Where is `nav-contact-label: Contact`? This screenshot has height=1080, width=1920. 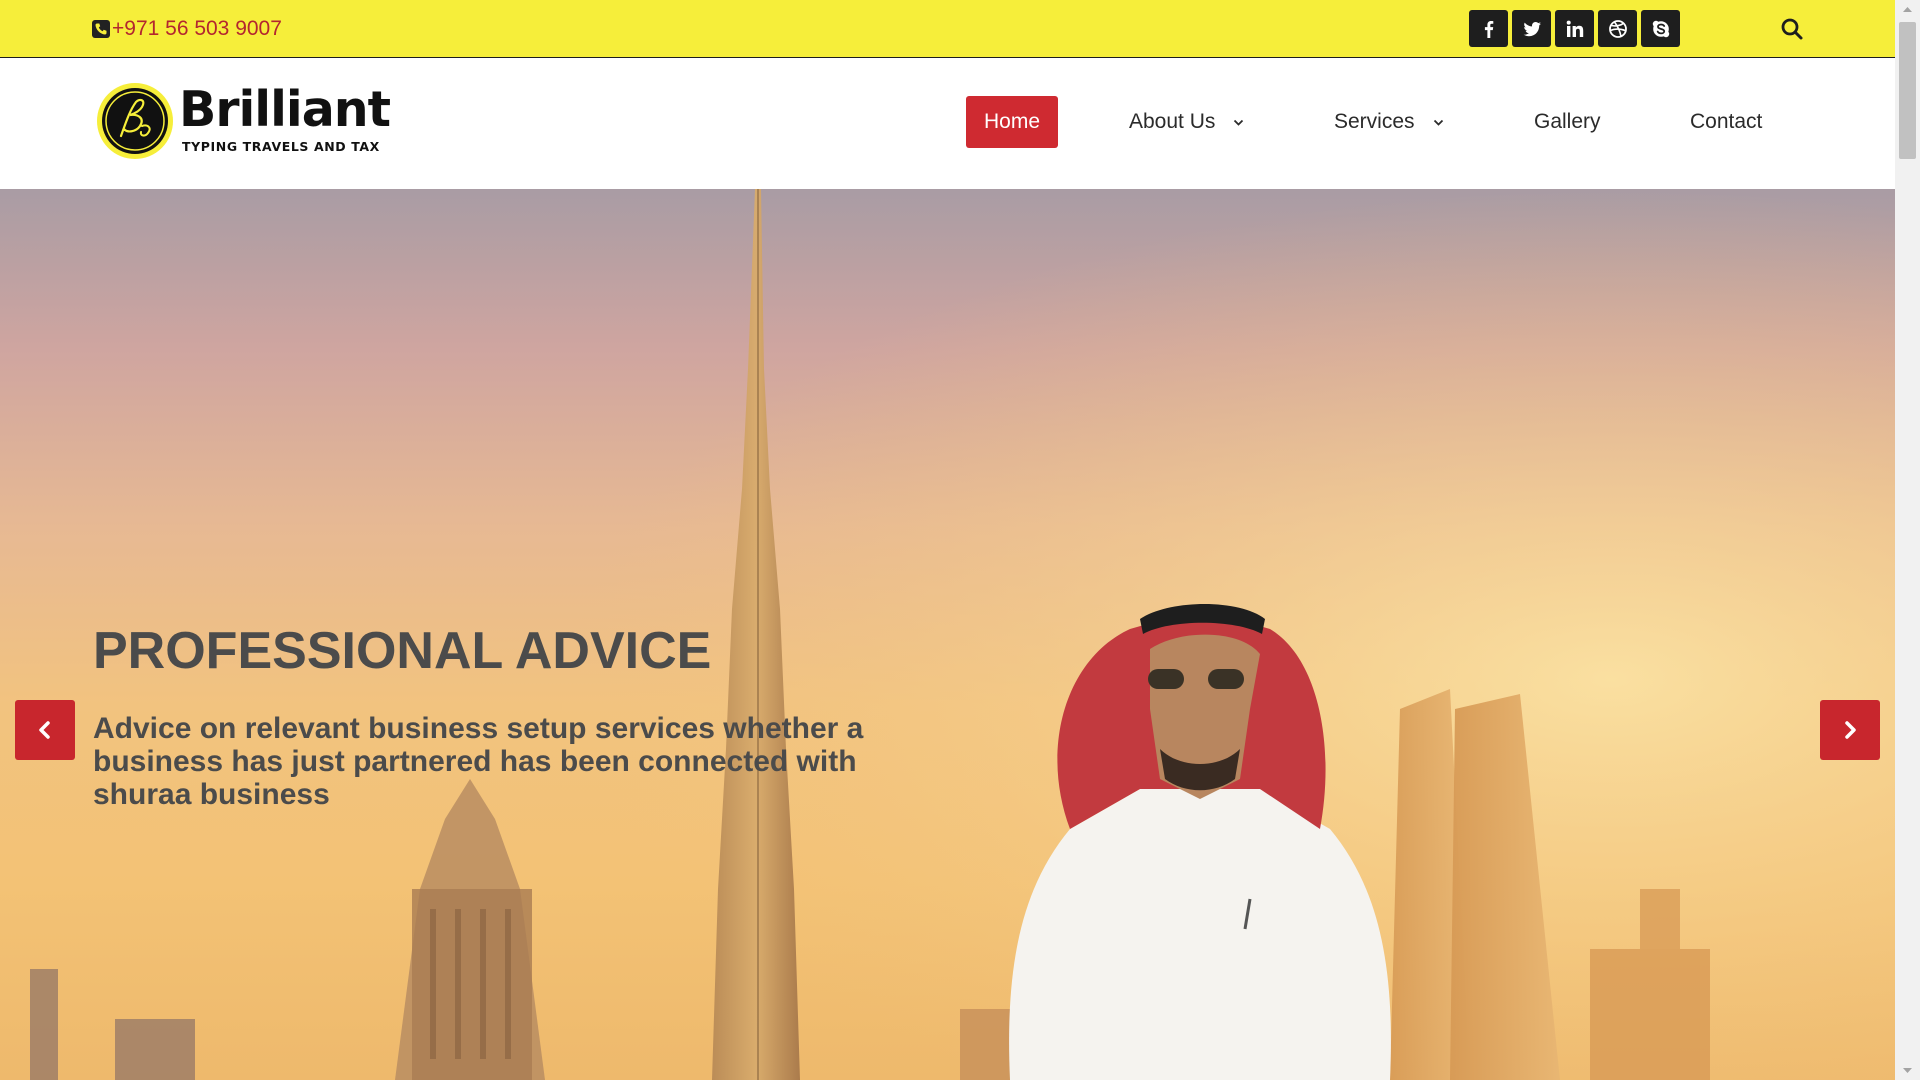 nav-contact-label: Contact is located at coordinates (1726, 121).